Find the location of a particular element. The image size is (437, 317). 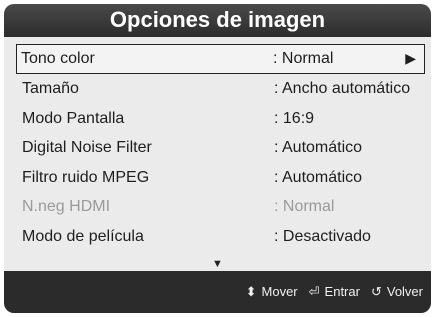

menu-item-label: Filtro ruido MPEG is located at coordinates (86, 177).